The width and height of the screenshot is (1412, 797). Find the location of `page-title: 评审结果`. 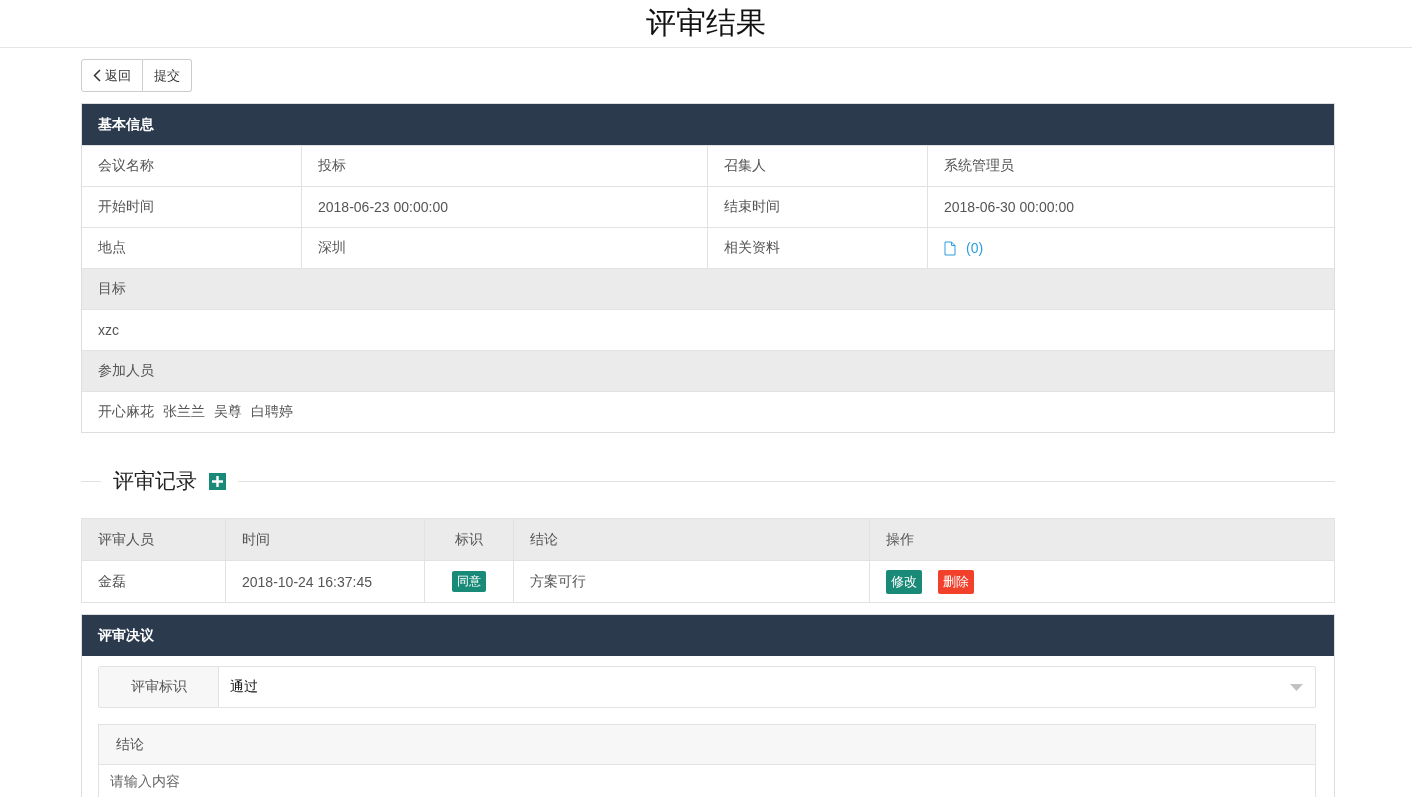

page-title: 评审结果 is located at coordinates (706, 23).